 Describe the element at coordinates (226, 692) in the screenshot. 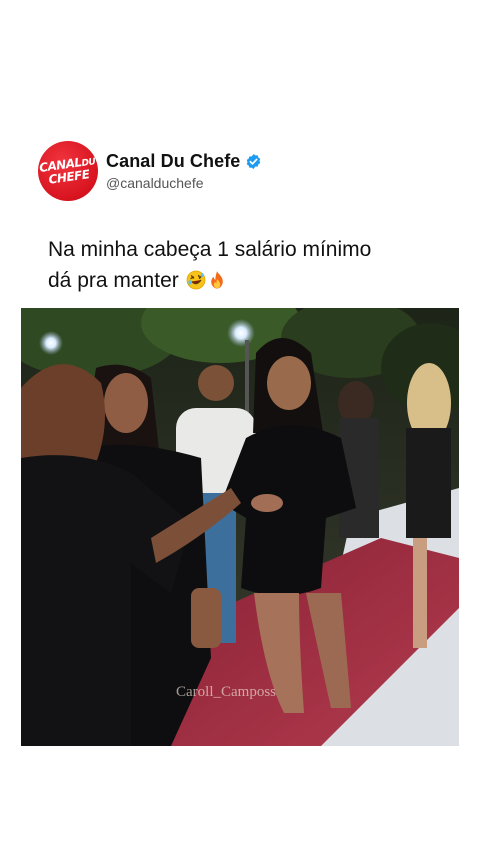

I see `video-watermark: Caroll_Camposs` at that location.